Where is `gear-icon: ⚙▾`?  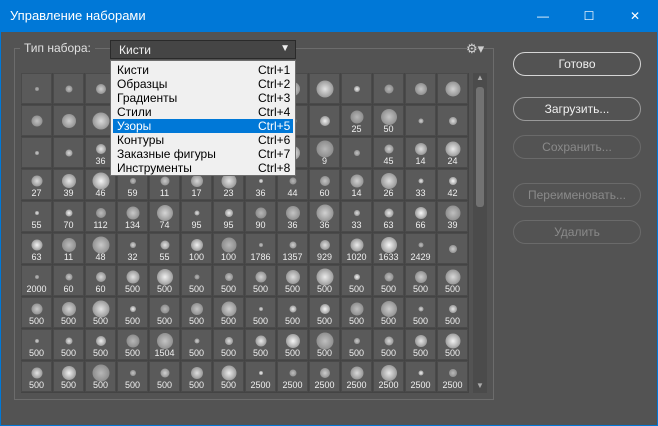
gear-icon: ⚙▾ is located at coordinates (475, 49).